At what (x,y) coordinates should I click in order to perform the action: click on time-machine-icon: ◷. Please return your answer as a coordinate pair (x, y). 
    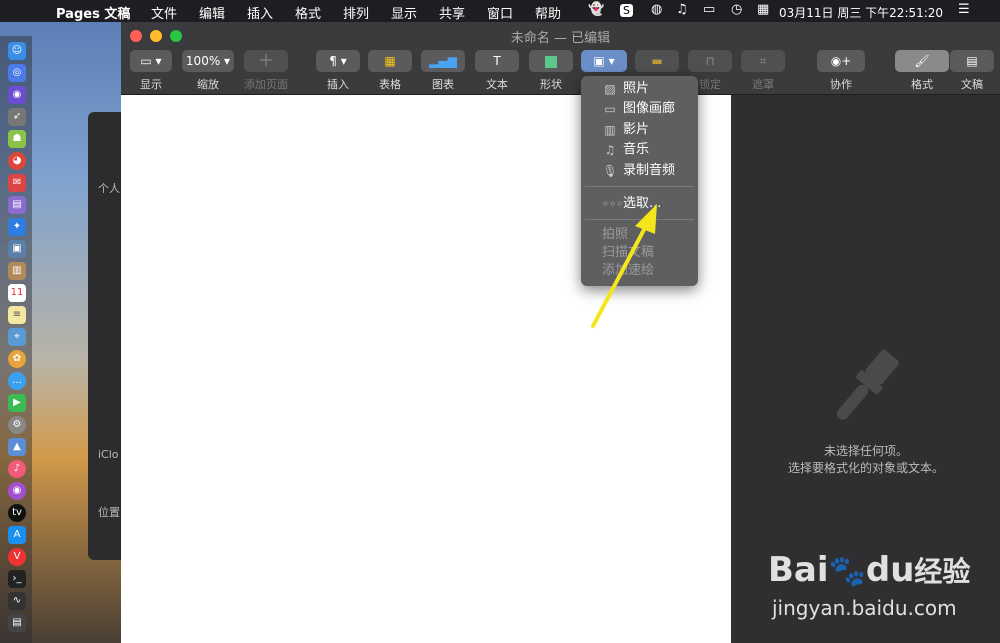
    Looking at the image, I should click on (736, 9).